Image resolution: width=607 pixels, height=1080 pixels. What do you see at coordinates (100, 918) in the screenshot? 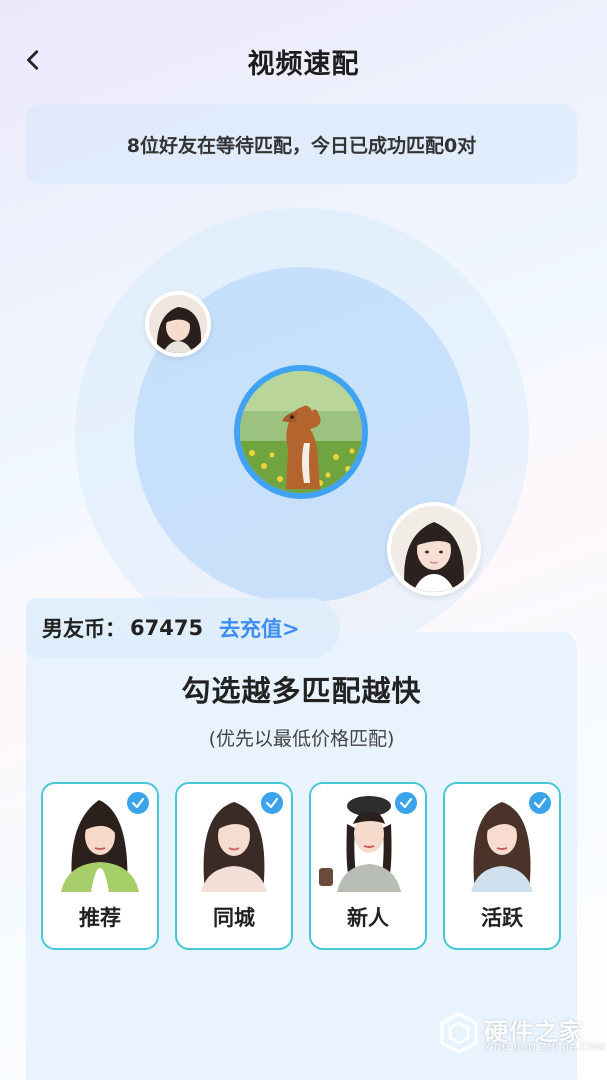
I see `option-label: 推荐` at bounding box center [100, 918].